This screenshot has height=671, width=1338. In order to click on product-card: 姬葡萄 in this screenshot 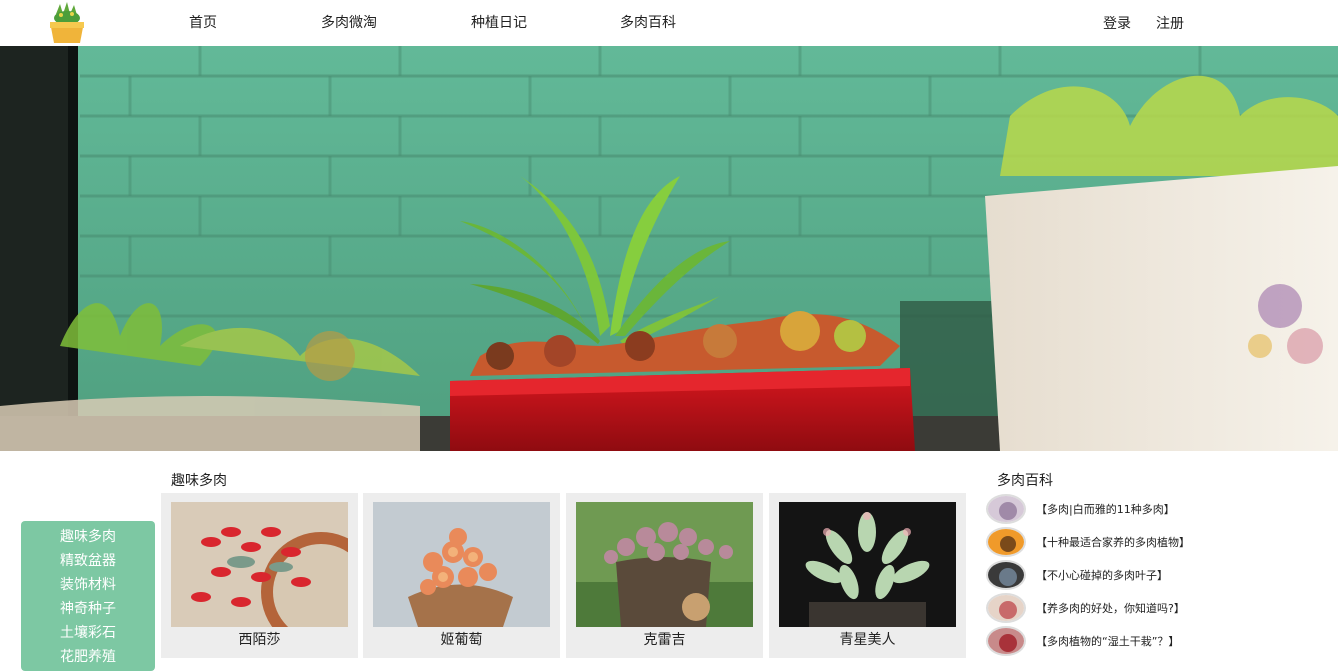, I will do `click(461, 575)`.